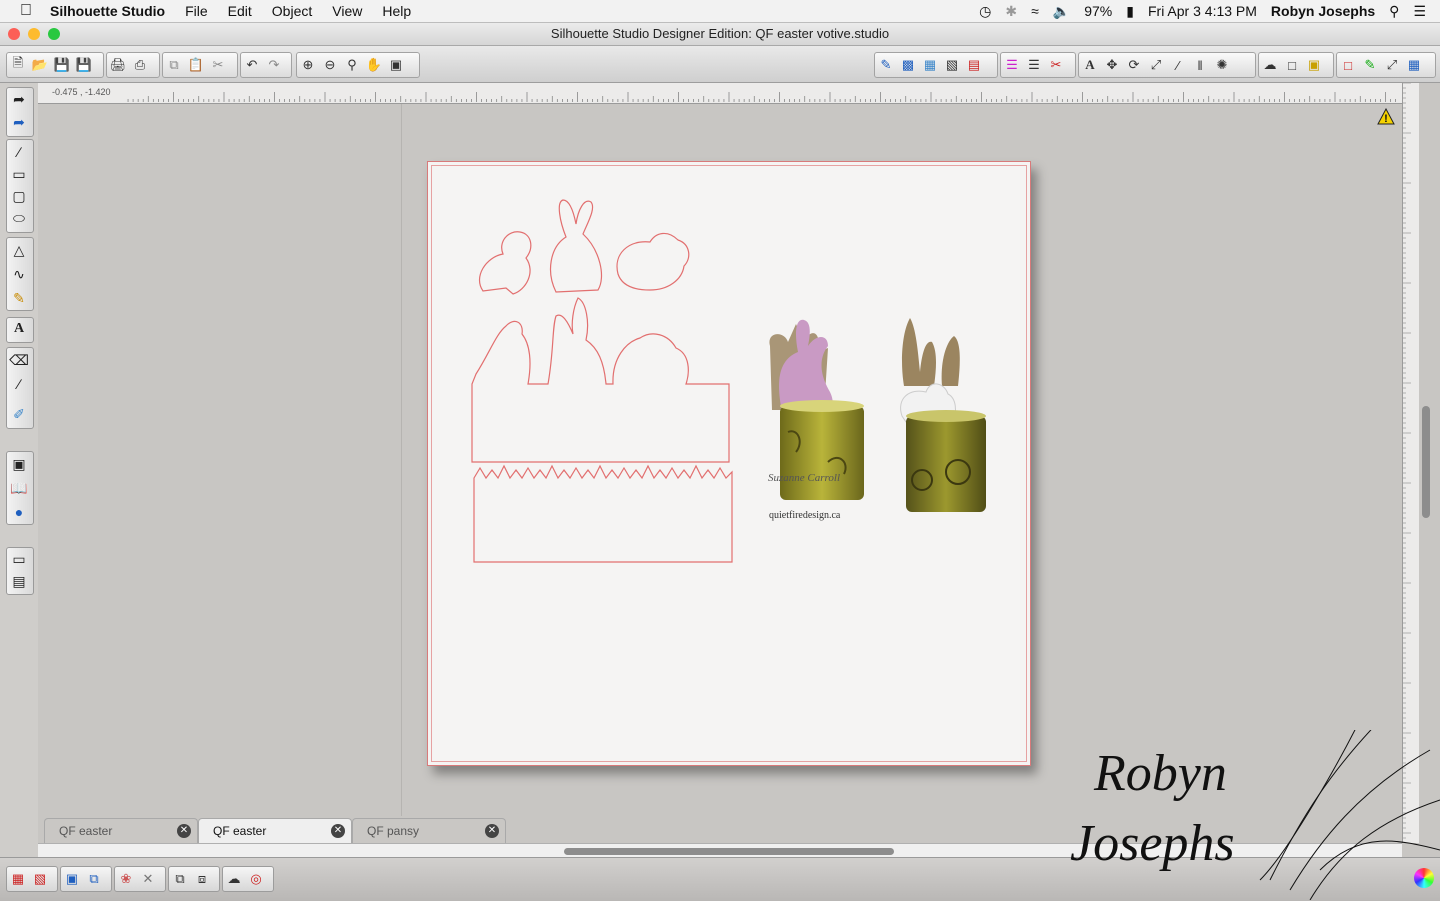 The height and width of the screenshot is (901, 1440). I want to click on votive-photo, so click(878, 422).